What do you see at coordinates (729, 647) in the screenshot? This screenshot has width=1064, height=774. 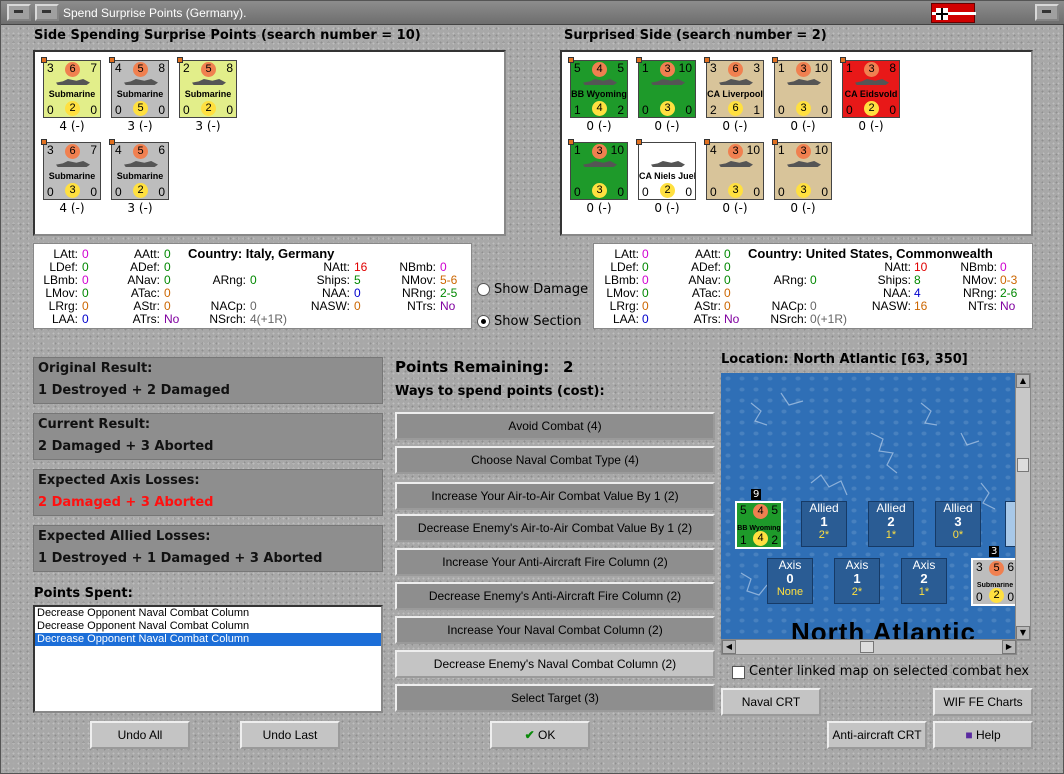 I see `scroll-left-icon: ◀` at bounding box center [729, 647].